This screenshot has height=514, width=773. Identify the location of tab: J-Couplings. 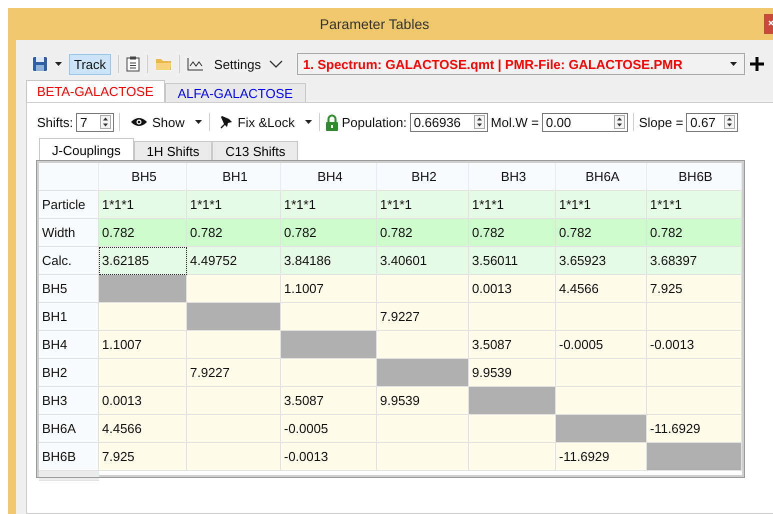
(86, 149).